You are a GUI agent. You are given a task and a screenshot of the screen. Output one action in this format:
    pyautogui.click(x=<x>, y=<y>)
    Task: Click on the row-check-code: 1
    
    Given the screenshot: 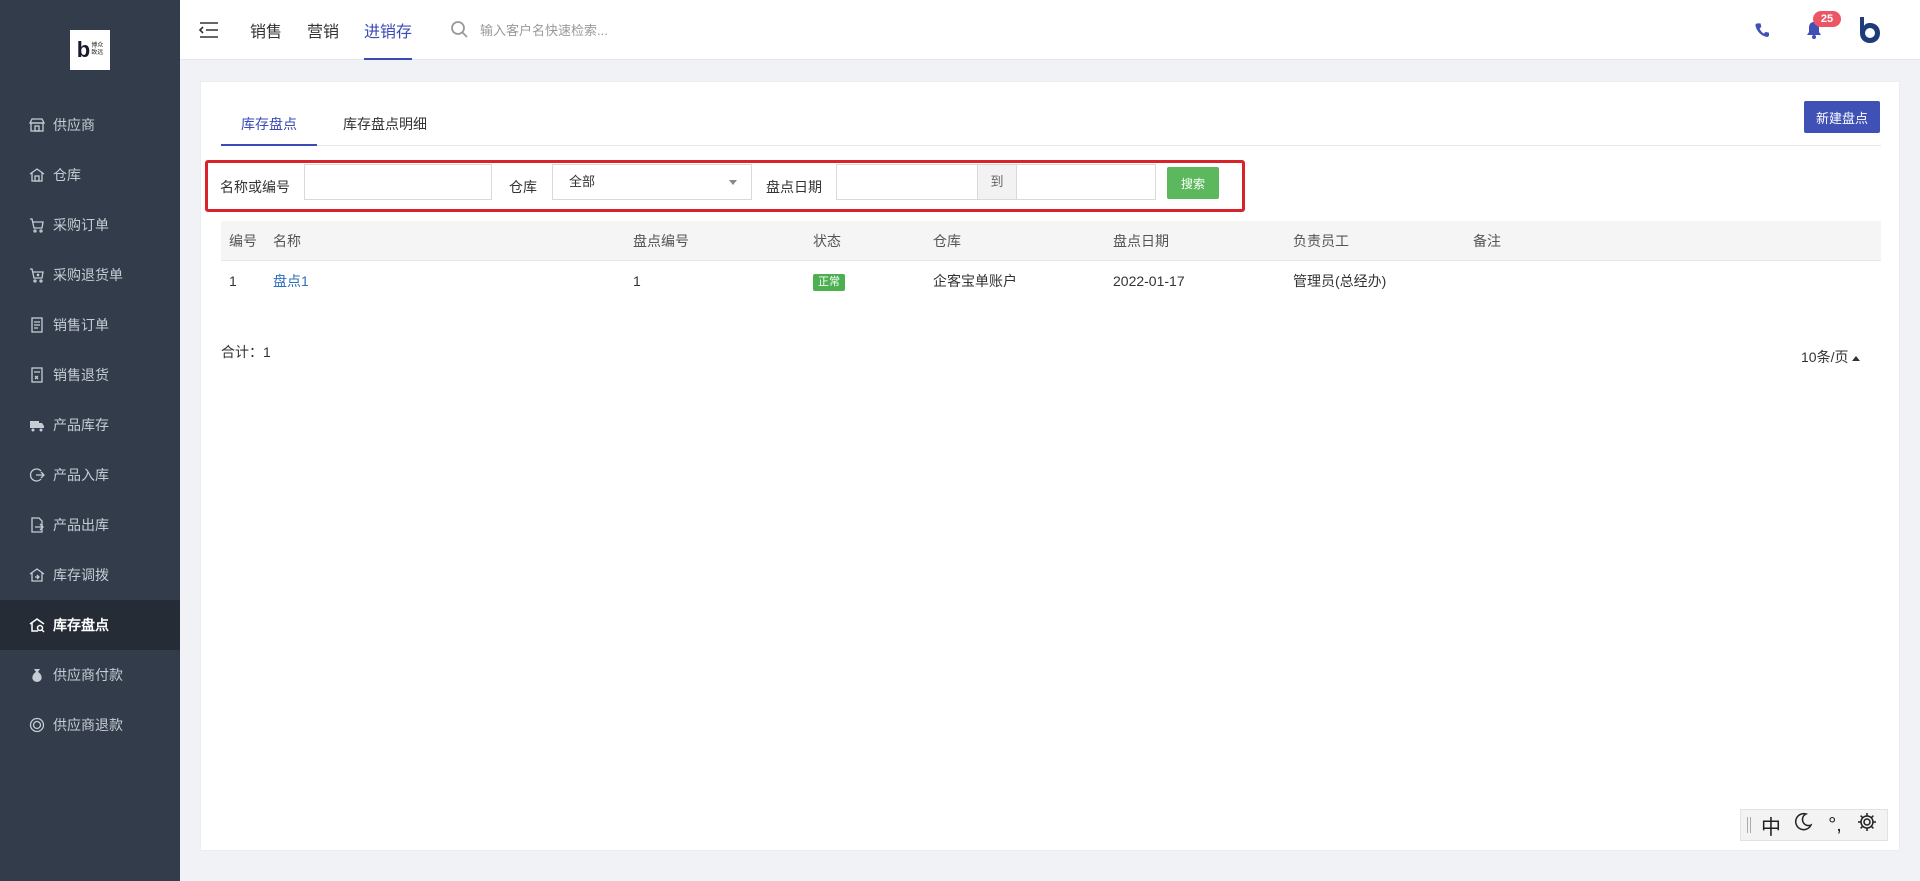 What is the action you would take?
    pyautogui.click(x=637, y=281)
    